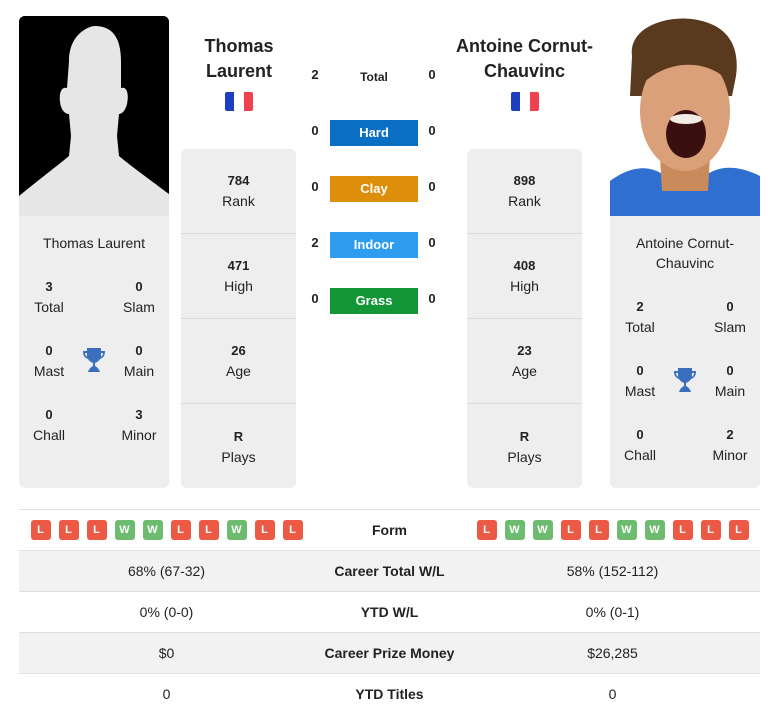  Describe the element at coordinates (238, 361) in the screenshot. I see `stat-age: 26 Age` at that location.